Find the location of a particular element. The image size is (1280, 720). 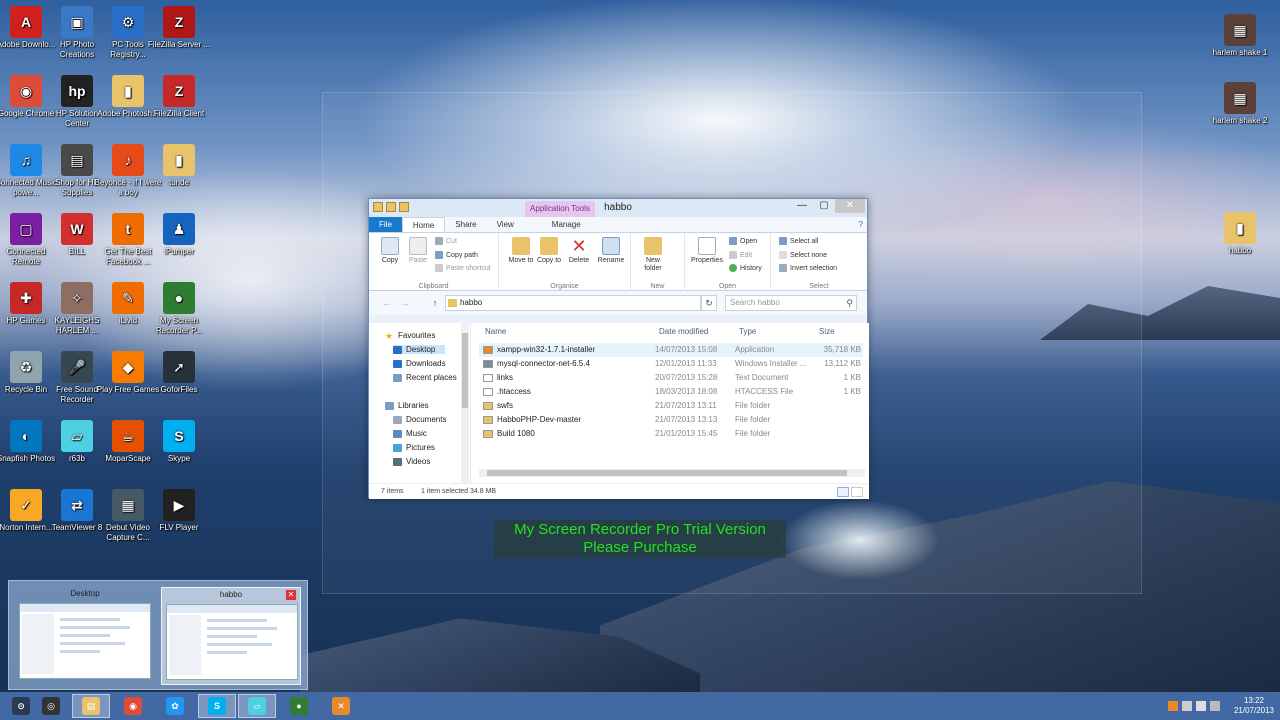

title-bar: Application Tools habbo — ▢ ✕ is located at coordinates (618, 208).